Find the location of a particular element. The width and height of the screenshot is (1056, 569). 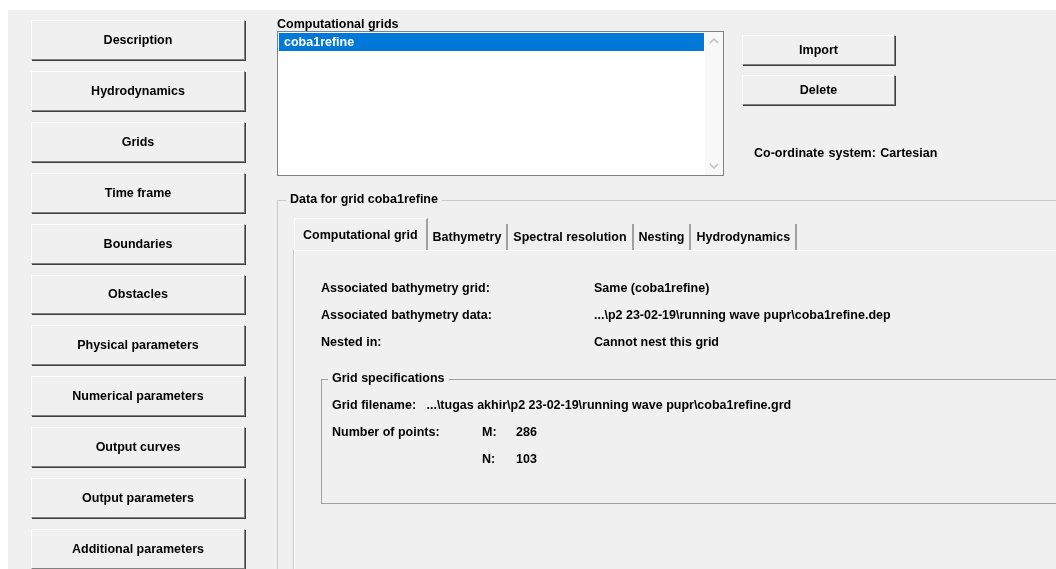

nav-button: Boundaries is located at coordinates (138, 243).